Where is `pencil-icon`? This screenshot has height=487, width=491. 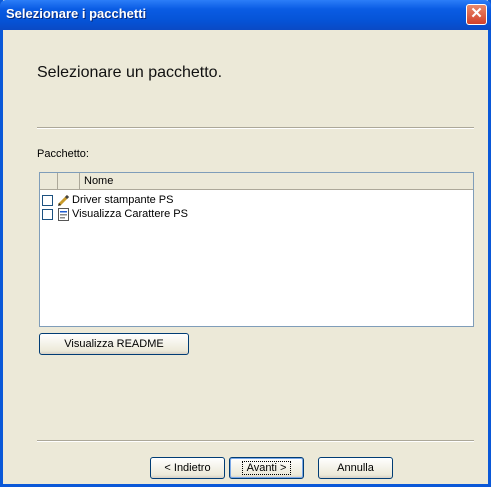
pencil-icon is located at coordinates (63, 200).